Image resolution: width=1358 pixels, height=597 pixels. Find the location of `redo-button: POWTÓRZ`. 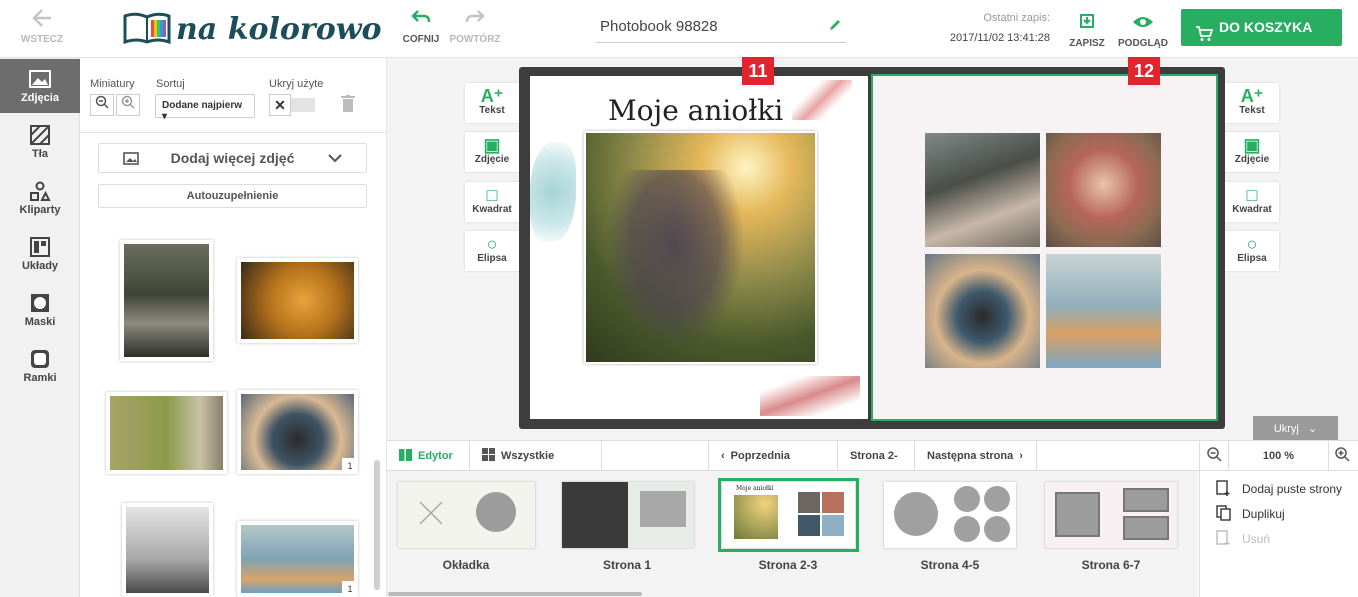

redo-button: POWTÓRZ is located at coordinates (475, 26).